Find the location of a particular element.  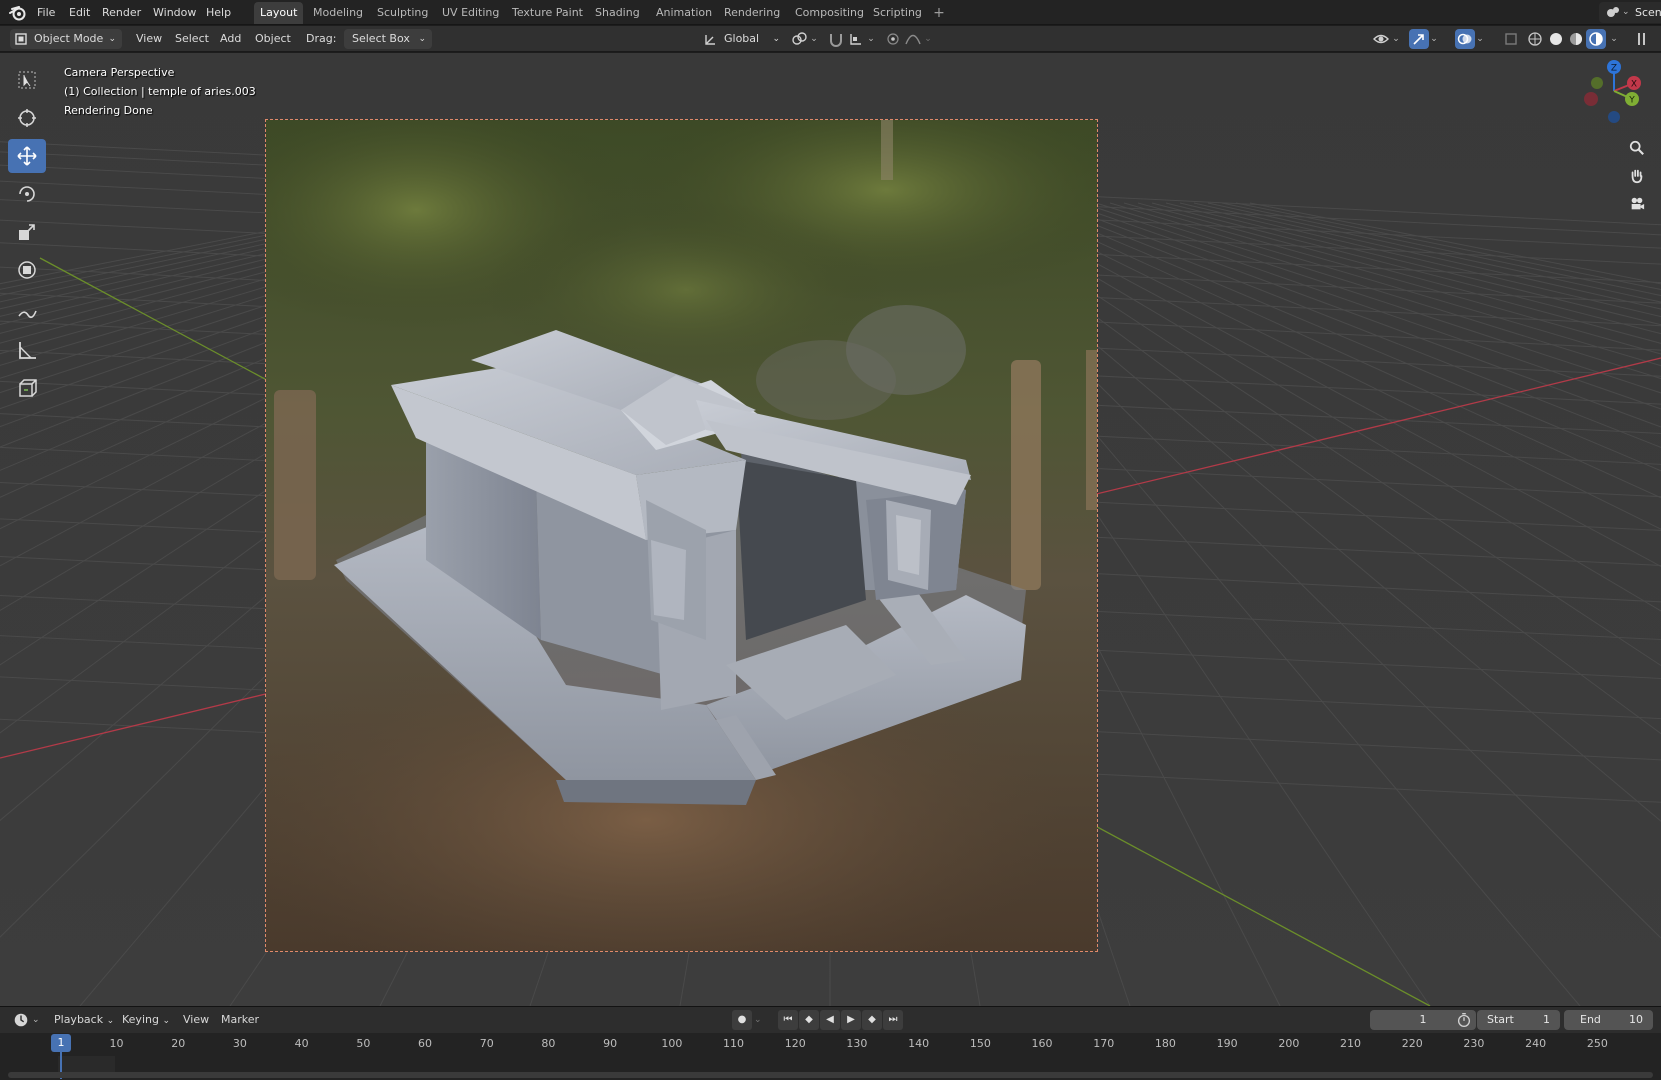

frame-tick-label: 160 is located at coordinates (1042, 1043).